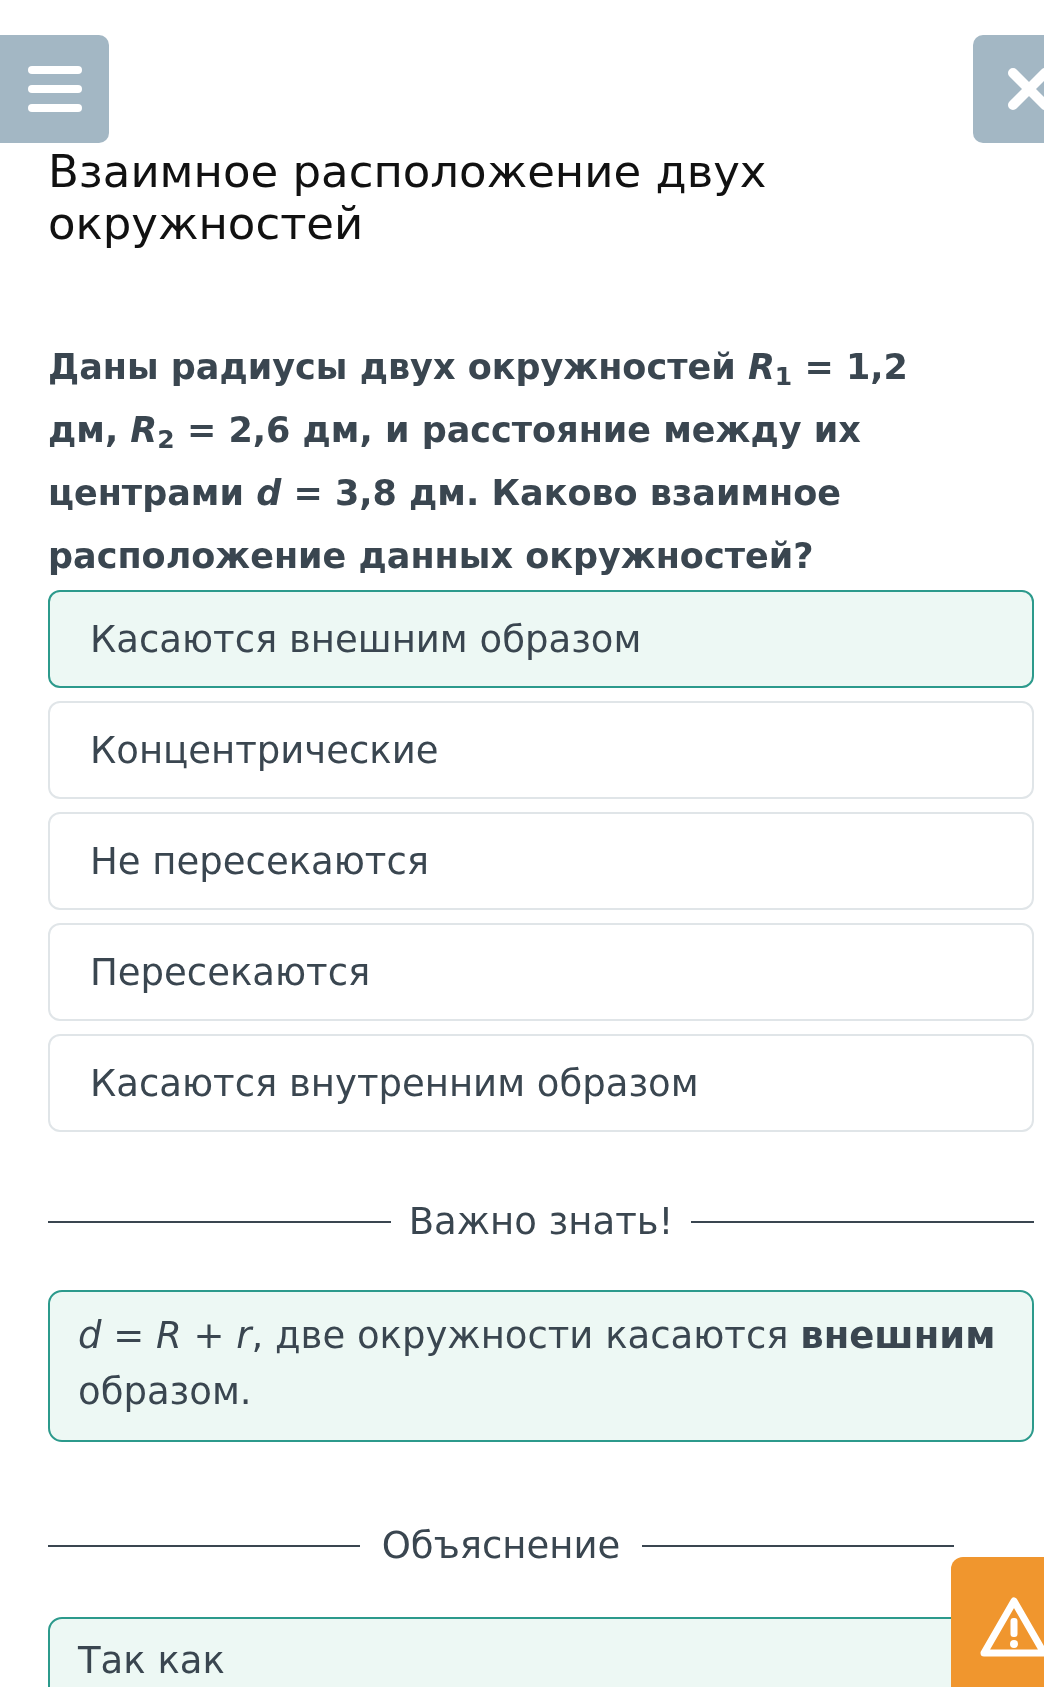  Describe the element at coordinates (541, 1083) in the screenshot. I see `answer-option: Касаются внутренним образом` at that location.